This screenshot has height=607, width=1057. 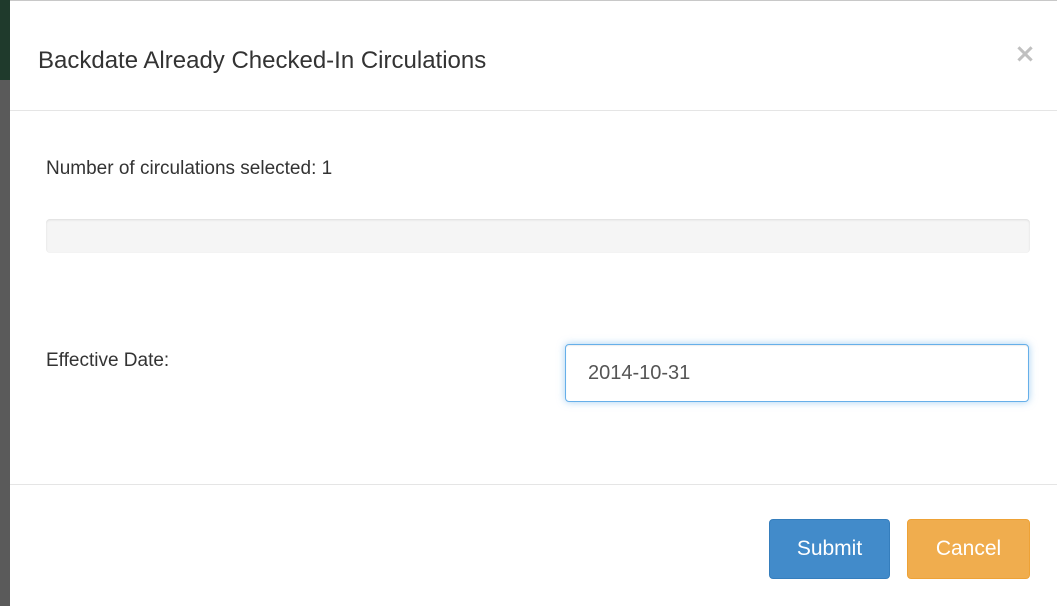 What do you see at coordinates (538, 236) in the screenshot?
I see `progress-bar` at bounding box center [538, 236].